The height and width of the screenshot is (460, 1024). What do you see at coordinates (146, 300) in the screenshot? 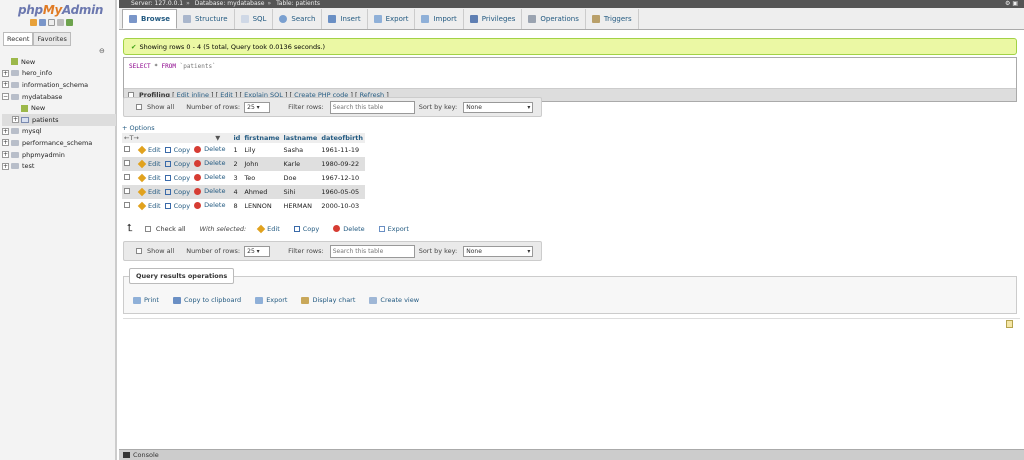
I see `print-link: Print` at bounding box center [146, 300].